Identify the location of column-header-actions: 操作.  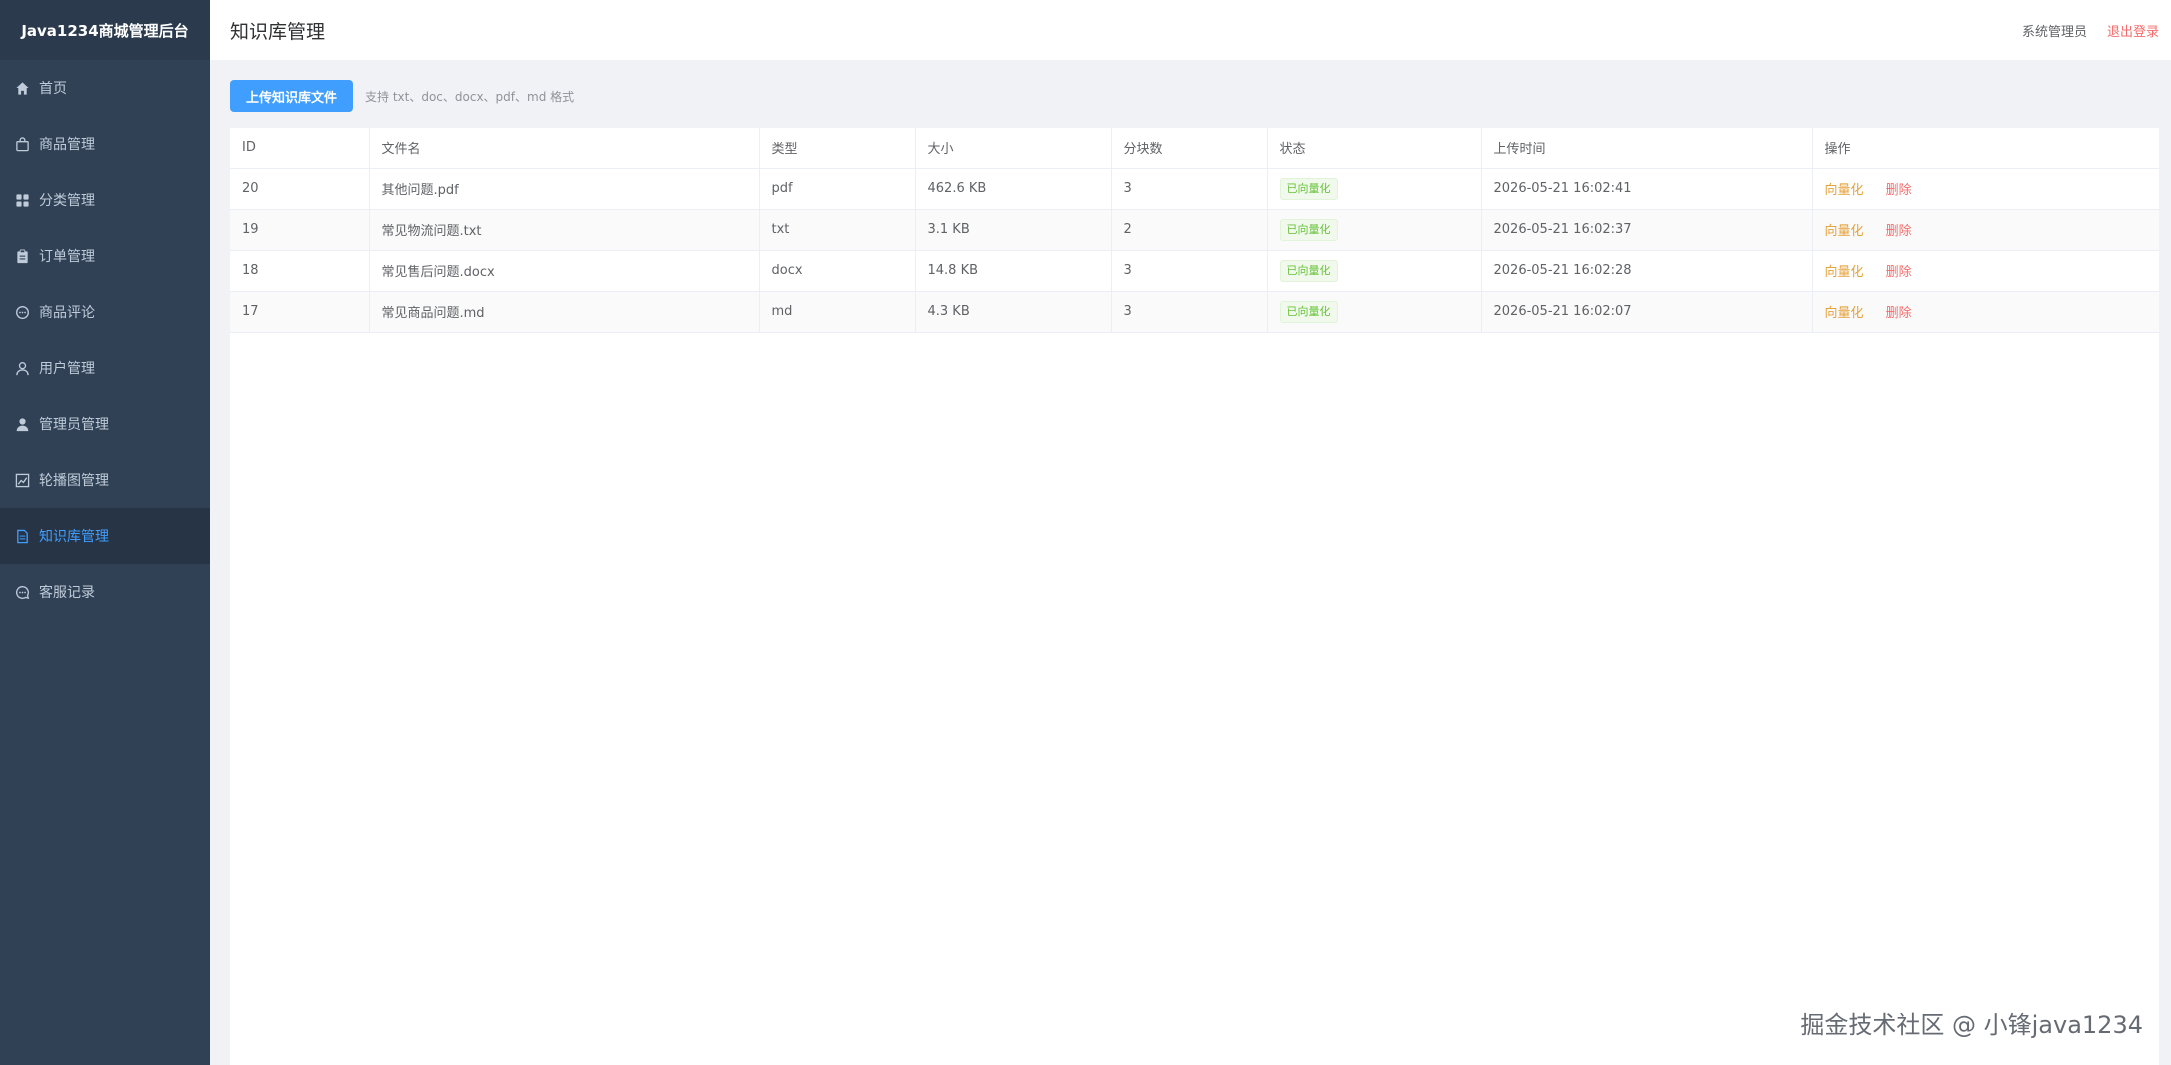
(1985, 148).